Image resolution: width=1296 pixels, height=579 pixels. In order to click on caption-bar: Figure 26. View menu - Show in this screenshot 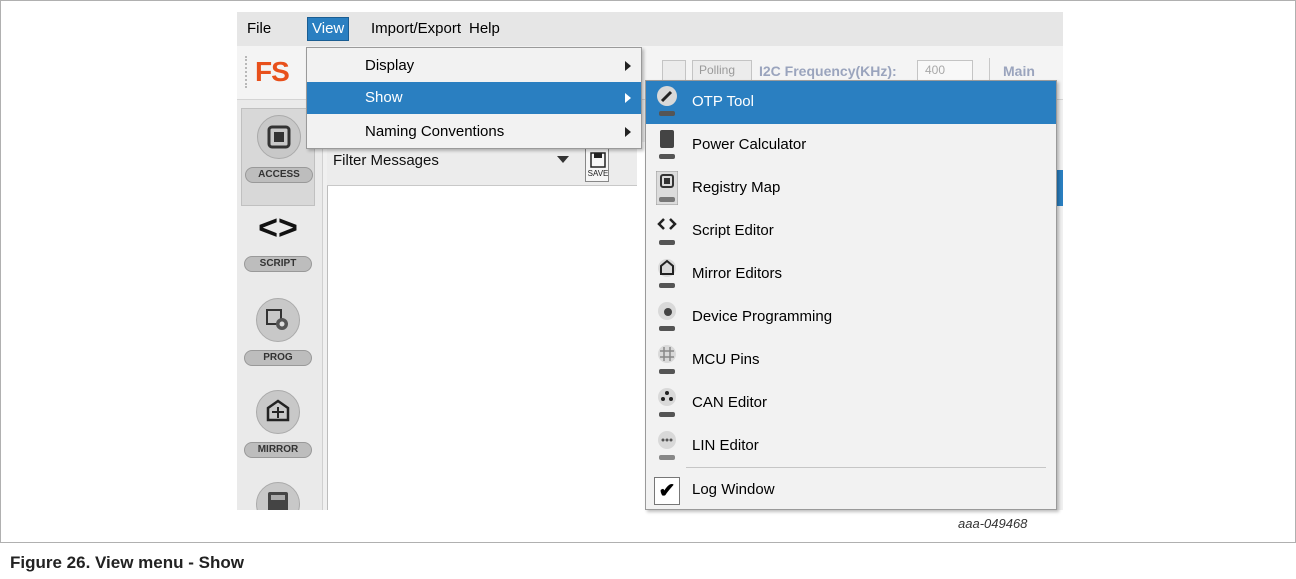, I will do `click(648, 560)`.